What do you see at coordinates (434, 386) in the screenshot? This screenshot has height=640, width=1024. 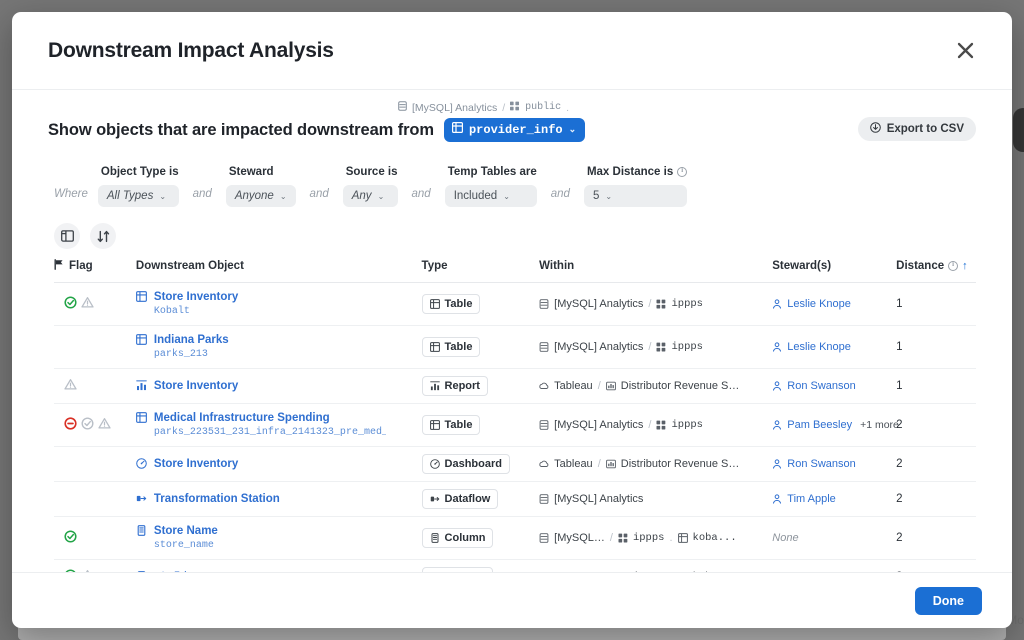 I see `report-icon` at bounding box center [434, 386].